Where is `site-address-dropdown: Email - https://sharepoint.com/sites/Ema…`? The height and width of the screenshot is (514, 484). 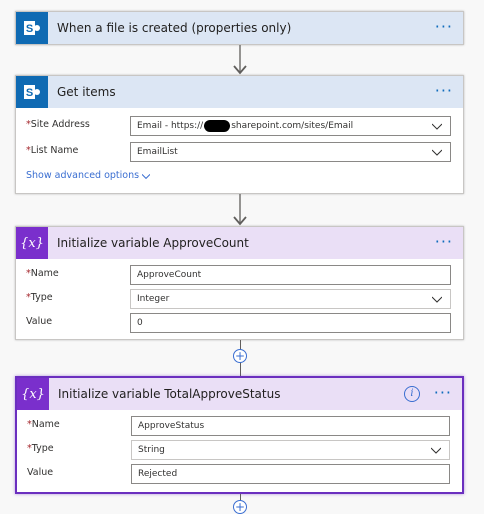 site-address-dropdown: Email - https://sharepoint.com/sites/Ema… is located at coordinates (290, 126).